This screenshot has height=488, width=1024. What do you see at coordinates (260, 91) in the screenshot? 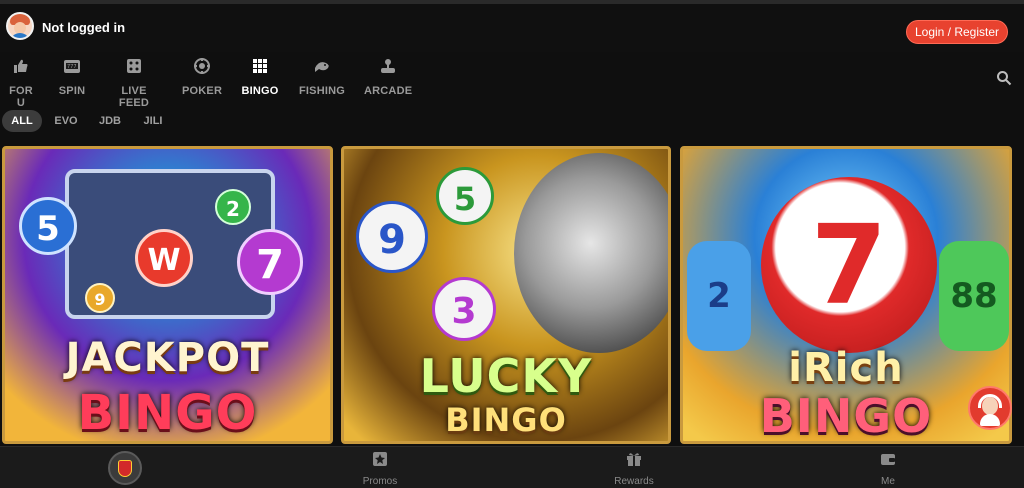
I see `category-label: BINGO` at bounding box center [260, 91].